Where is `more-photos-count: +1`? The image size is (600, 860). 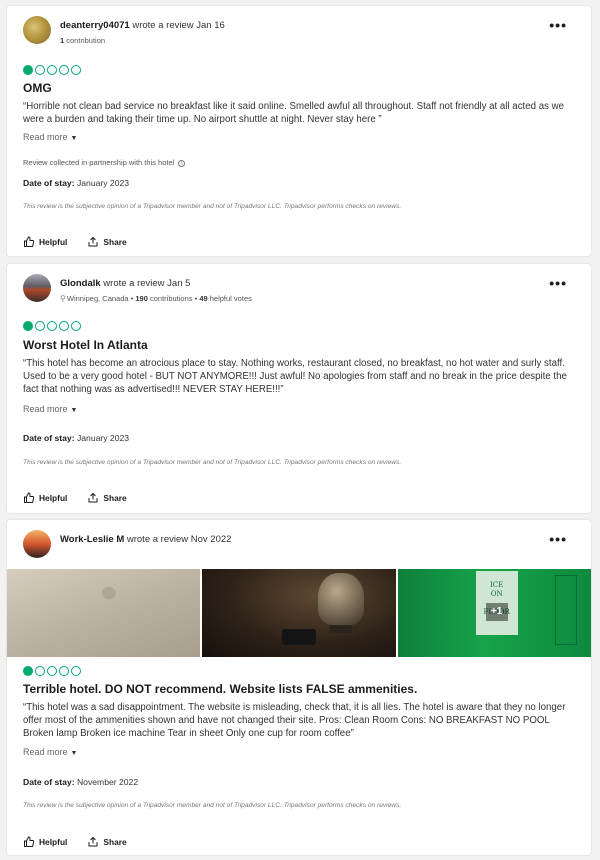 more-photos-count: +1 is located at coordinates (496, 612).